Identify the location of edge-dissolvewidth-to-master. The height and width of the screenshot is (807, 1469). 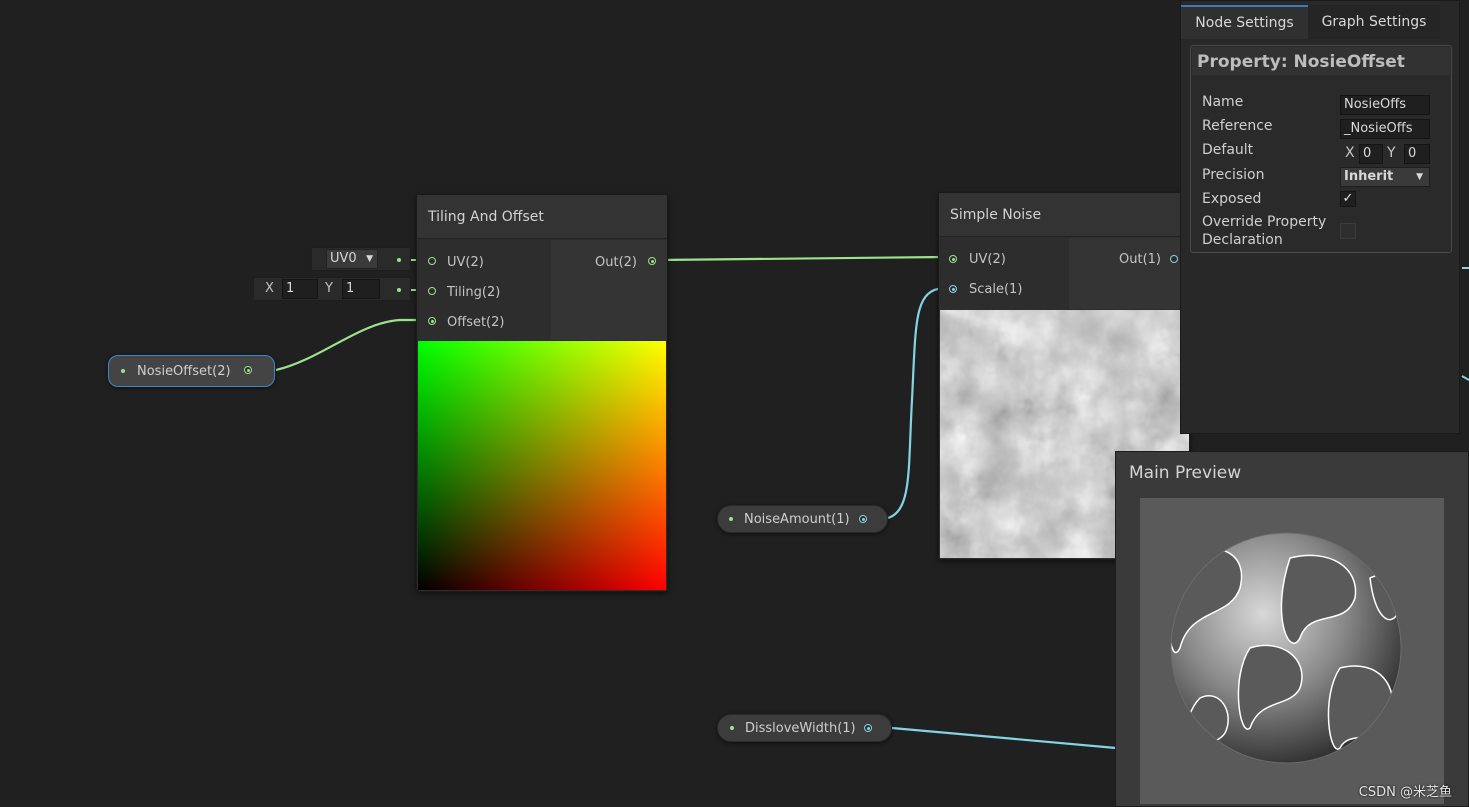
(1004, 738).